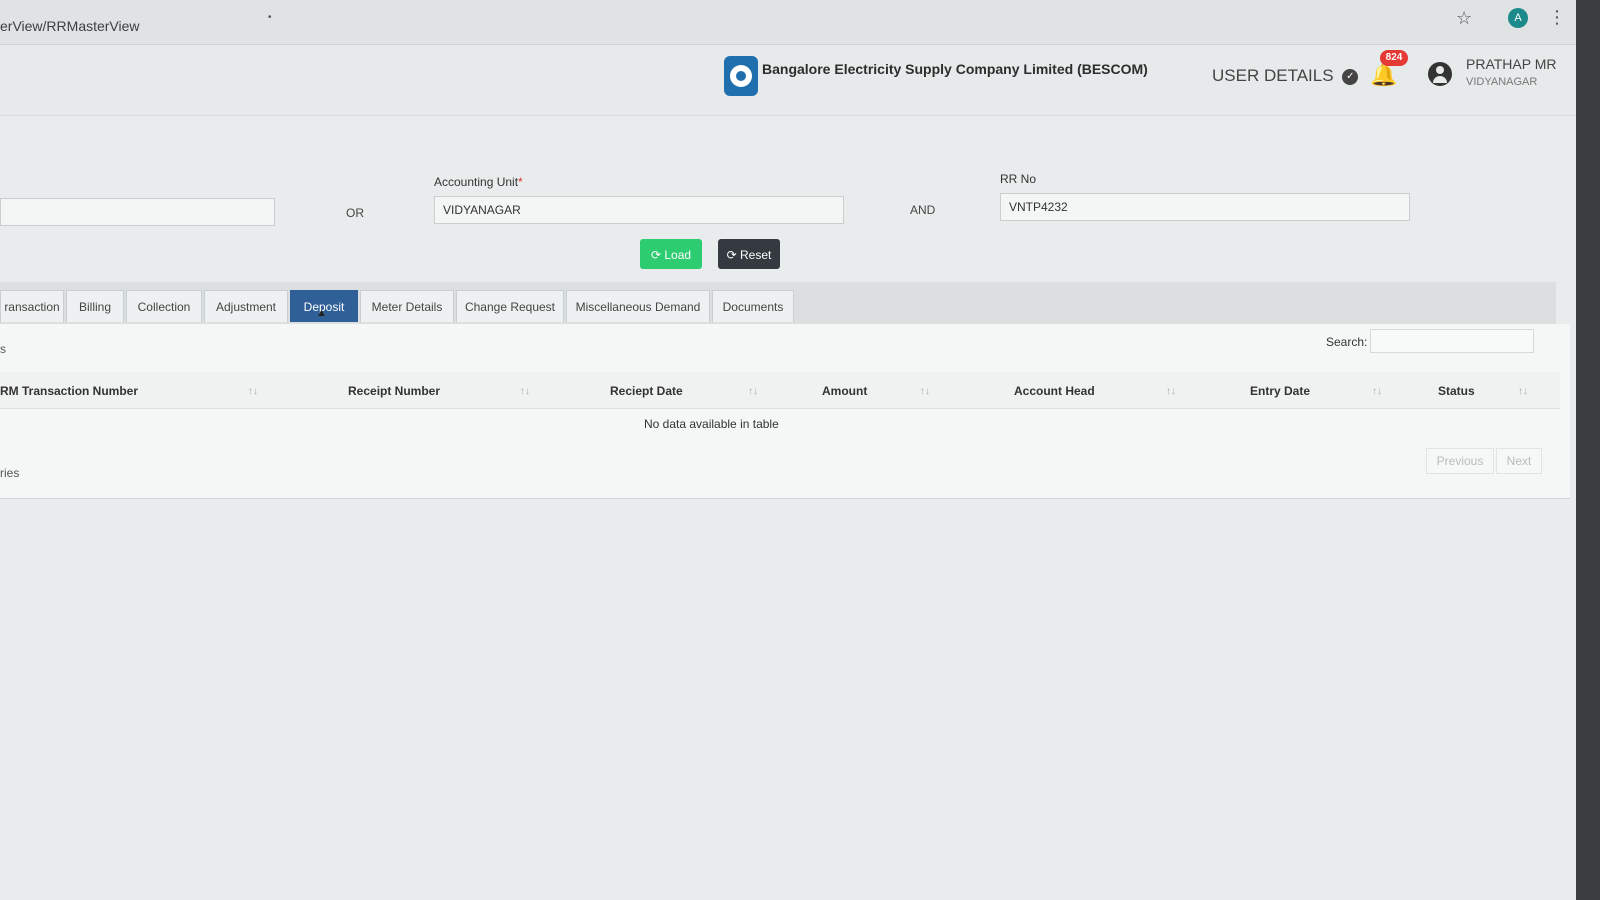  Describe the element at coordinates (1018, 179) in the screenshot. I see `rr-no-label: RR No` at that location.